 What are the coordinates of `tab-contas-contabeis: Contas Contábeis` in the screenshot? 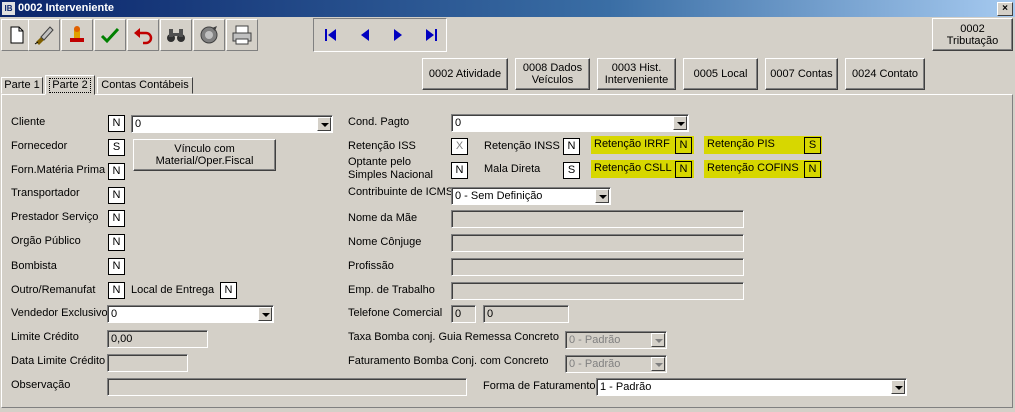 It's located at (145, 85).